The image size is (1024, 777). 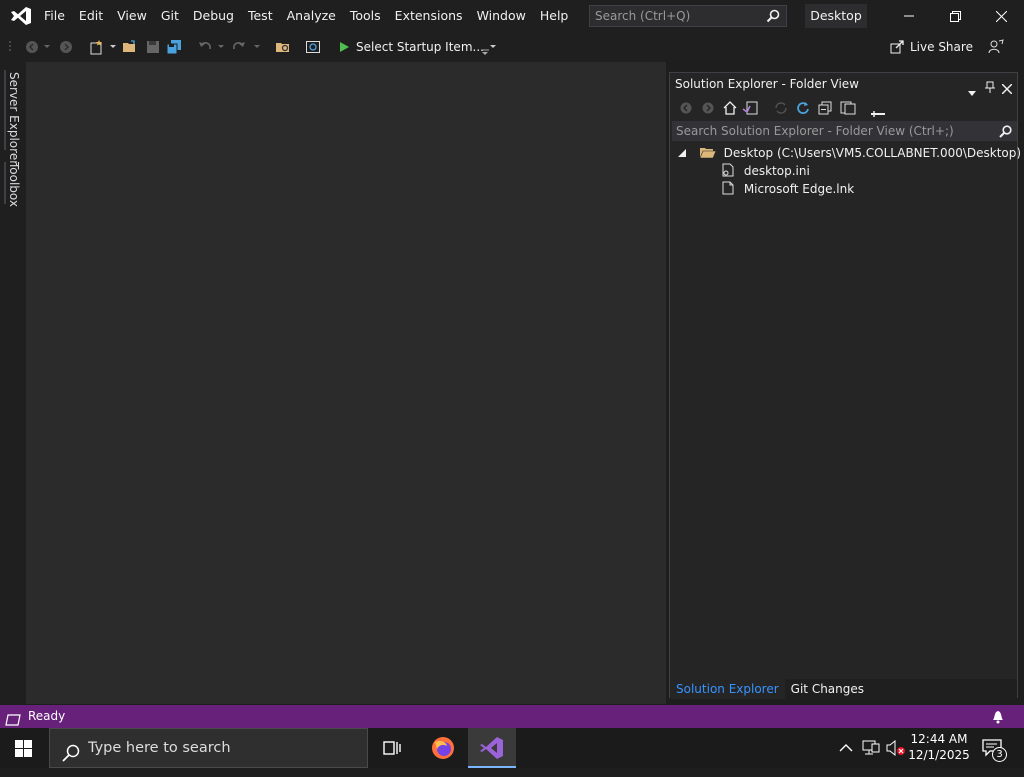 What do you see at coordinates (23, 750) in the screenshot?
I see `windows-start-icon` at bounding box center [23, 750].